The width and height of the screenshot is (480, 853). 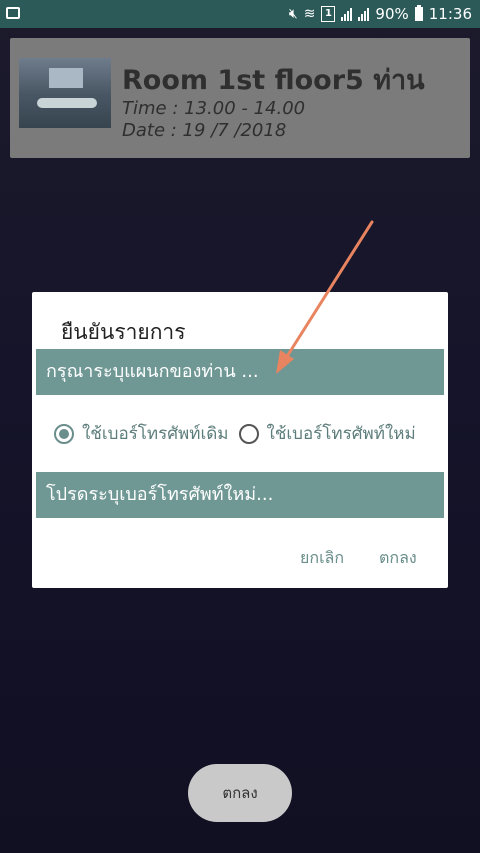 I want to click on sim-icon: 1, so click(x=328, y=14).